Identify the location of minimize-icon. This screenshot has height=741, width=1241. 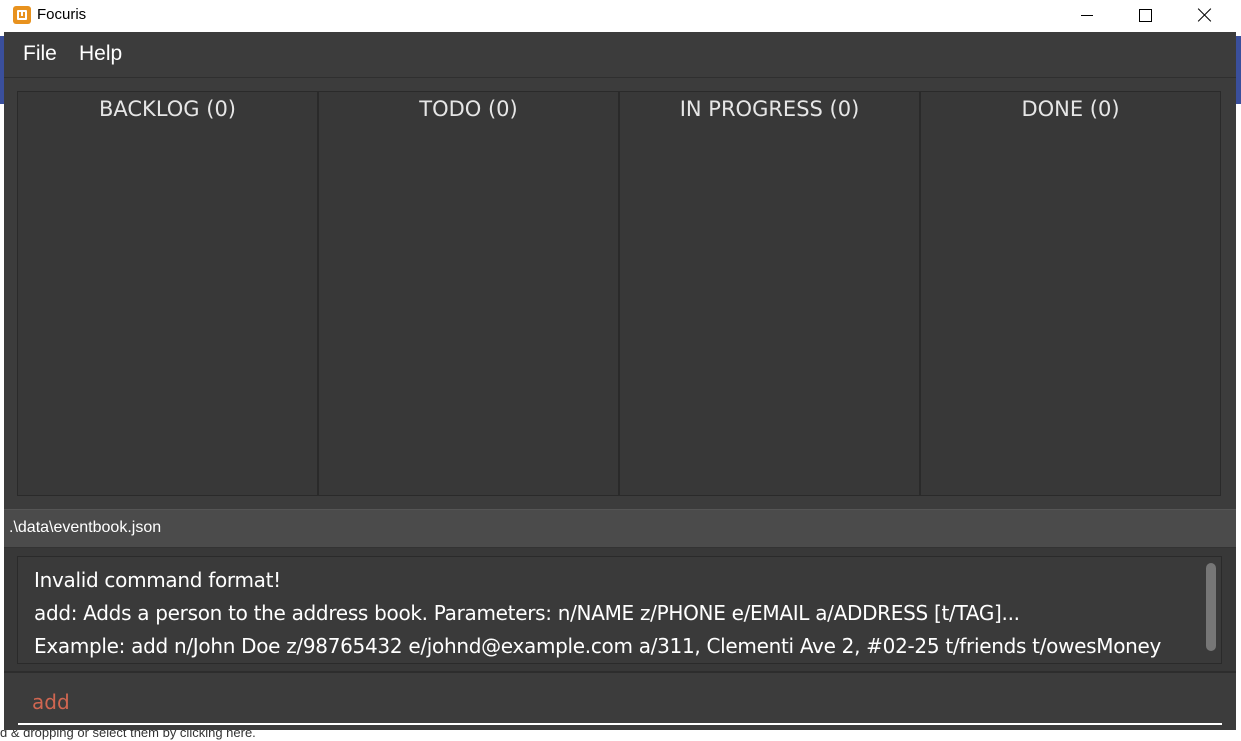
(1087, 15).